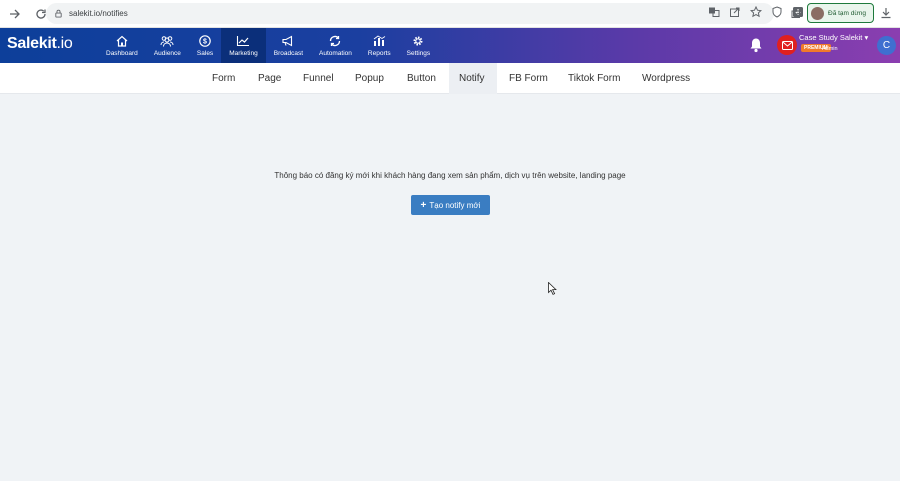 The image size is (900, 481). What do you see at coordinates (58, 13) in the screenshot?
I see `site-info-icon` at bounding box center [58, 13].